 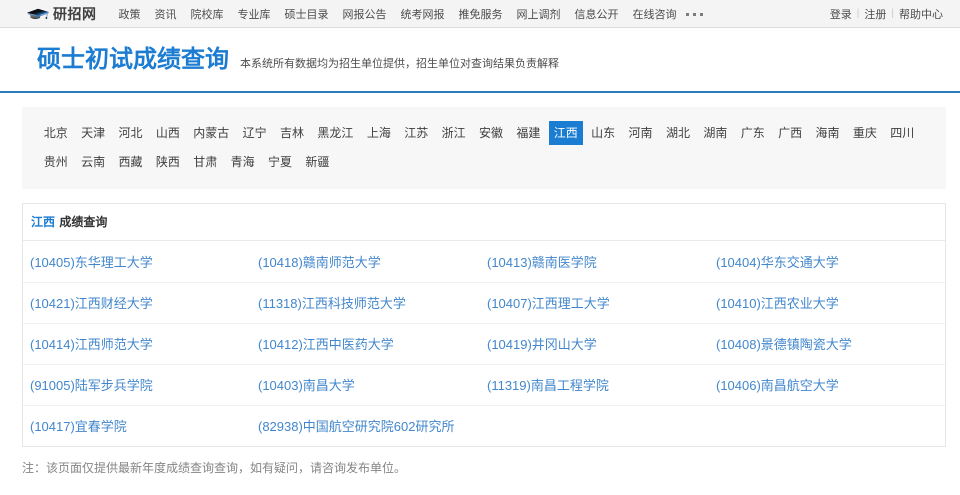 What do you see at coordinates (166, 14) in the screenshot?
I see `menu-item-2: 资讯` at bounding box center [166, 14].